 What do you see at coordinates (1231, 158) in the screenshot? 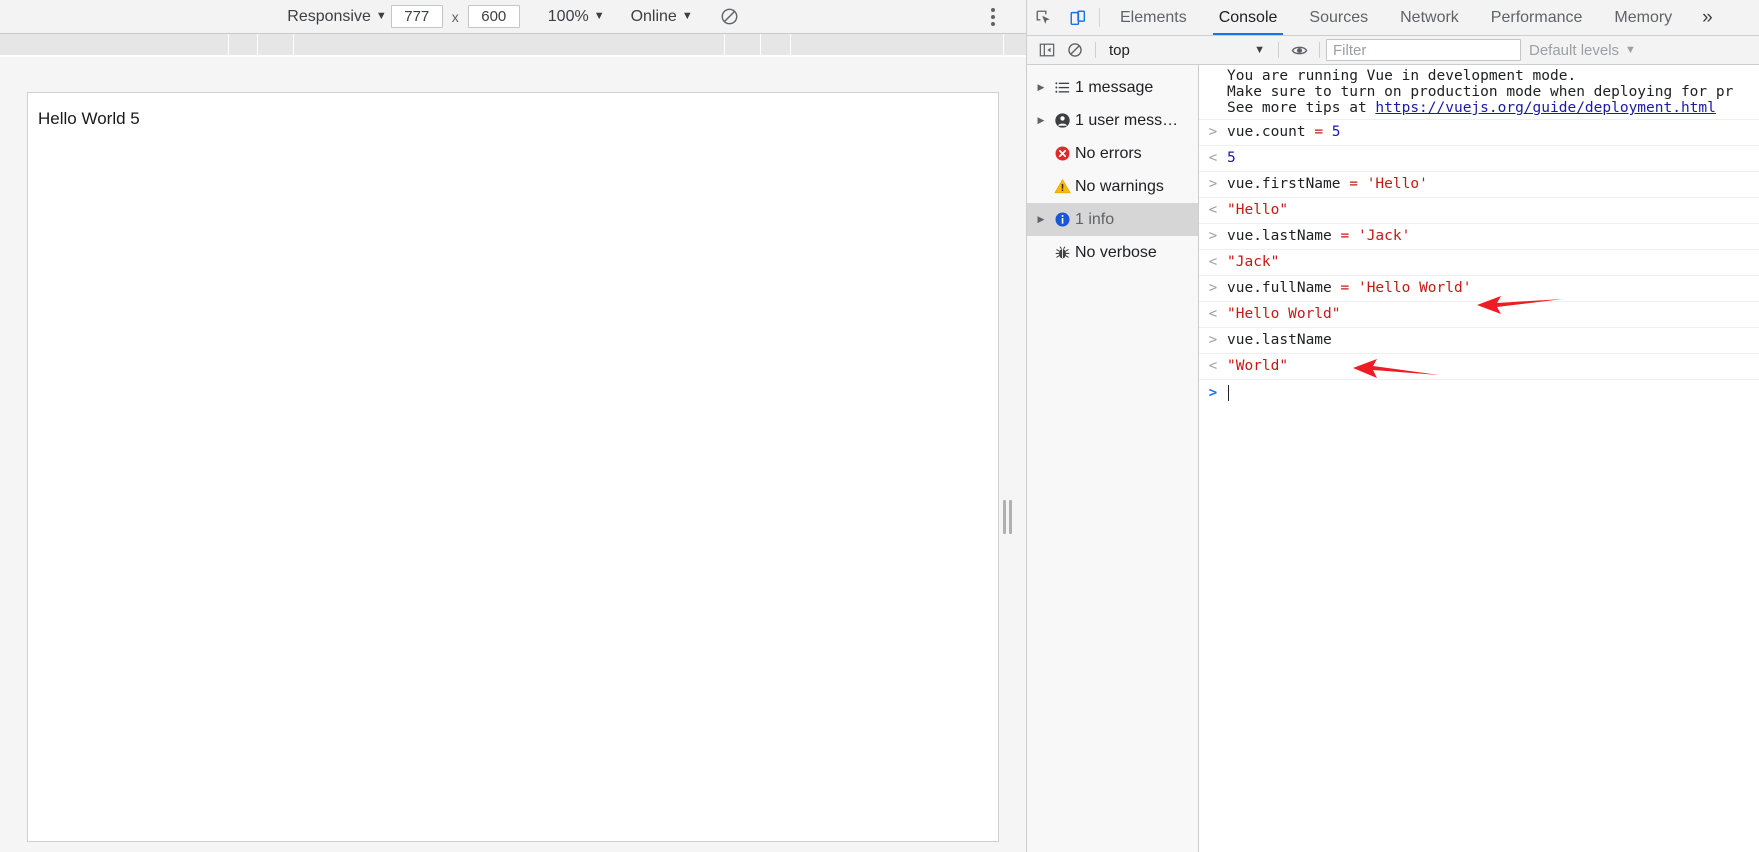
I see `token-num: 5` at bounding box center [1231, 158].